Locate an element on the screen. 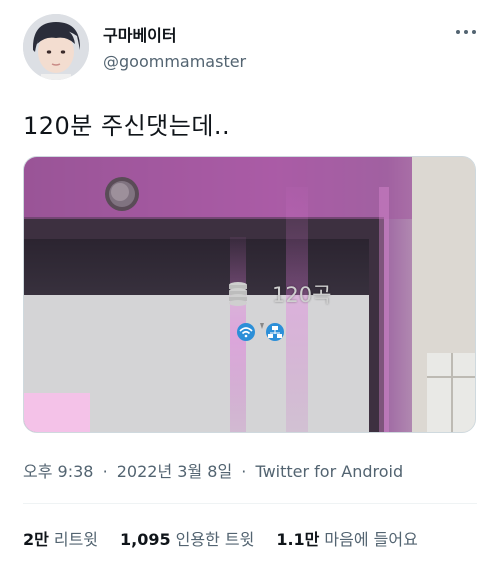 The height and width of the screenshot is (563, 500). divider is located at coordinates (250, 503).